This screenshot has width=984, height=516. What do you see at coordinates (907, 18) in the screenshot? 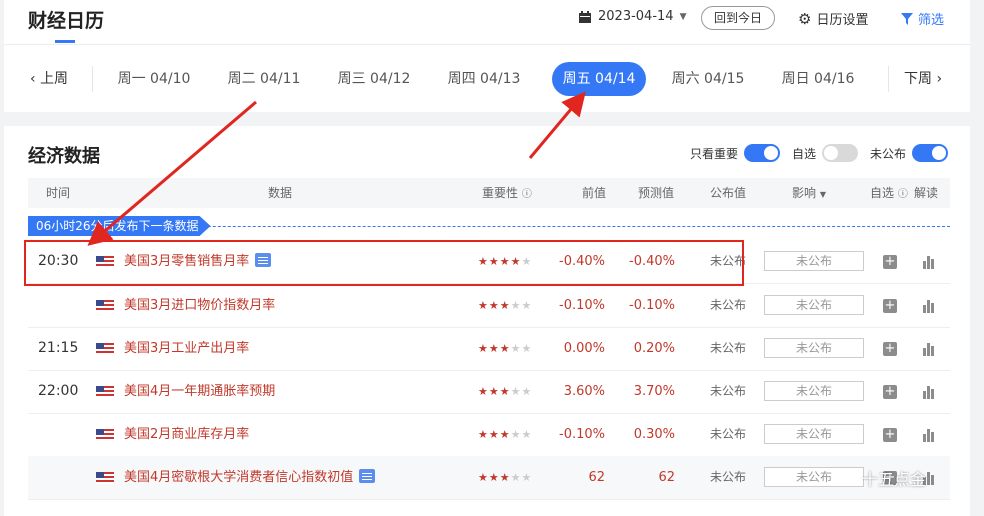
I see `funnel-icon` at bounding box center [907, 18].